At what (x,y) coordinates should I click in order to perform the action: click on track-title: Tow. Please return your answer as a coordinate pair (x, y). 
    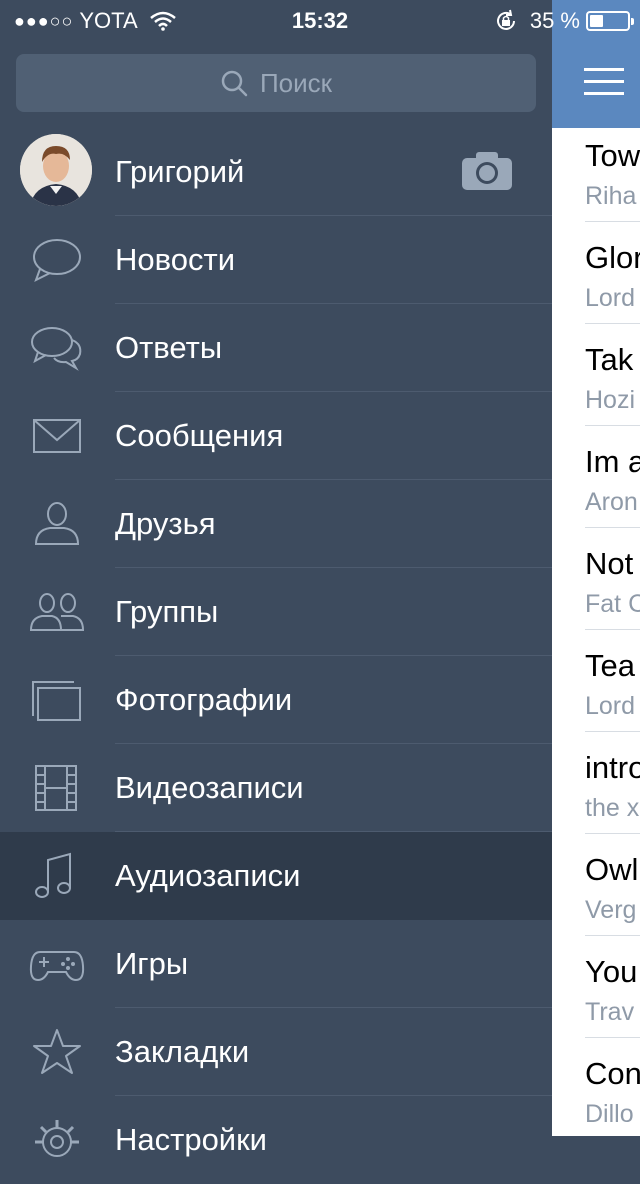
    Looking at the image, I should click on (612, 155).